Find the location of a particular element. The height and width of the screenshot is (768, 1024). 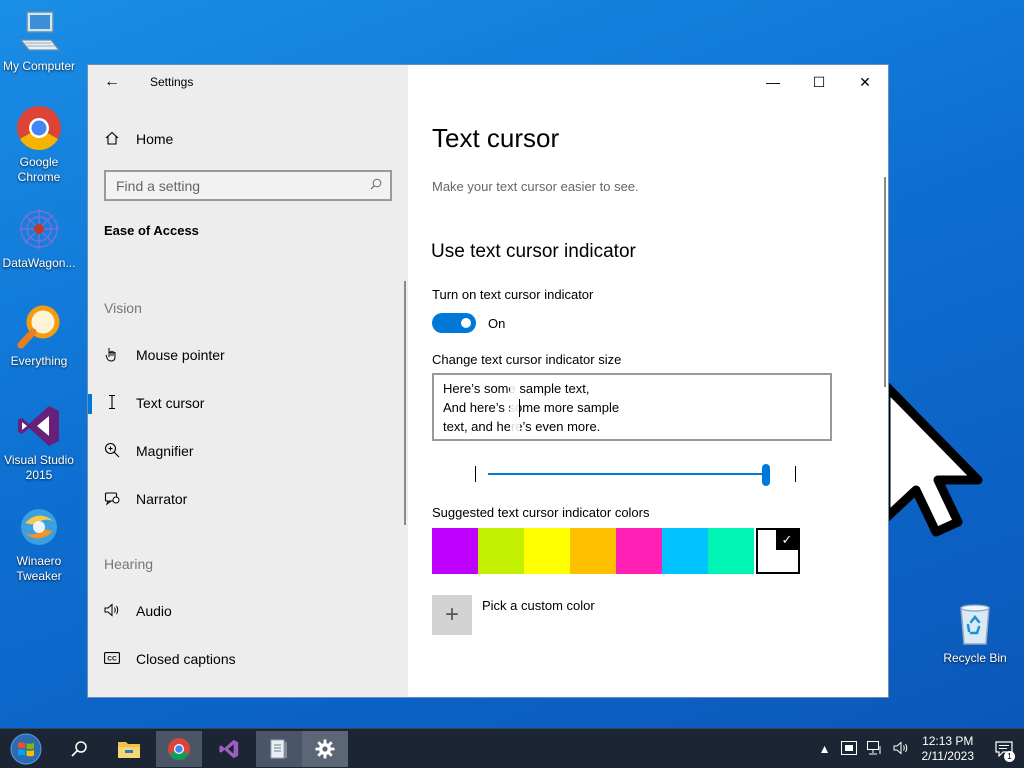

file-explorer-icon is located at coordinates (129, 750).